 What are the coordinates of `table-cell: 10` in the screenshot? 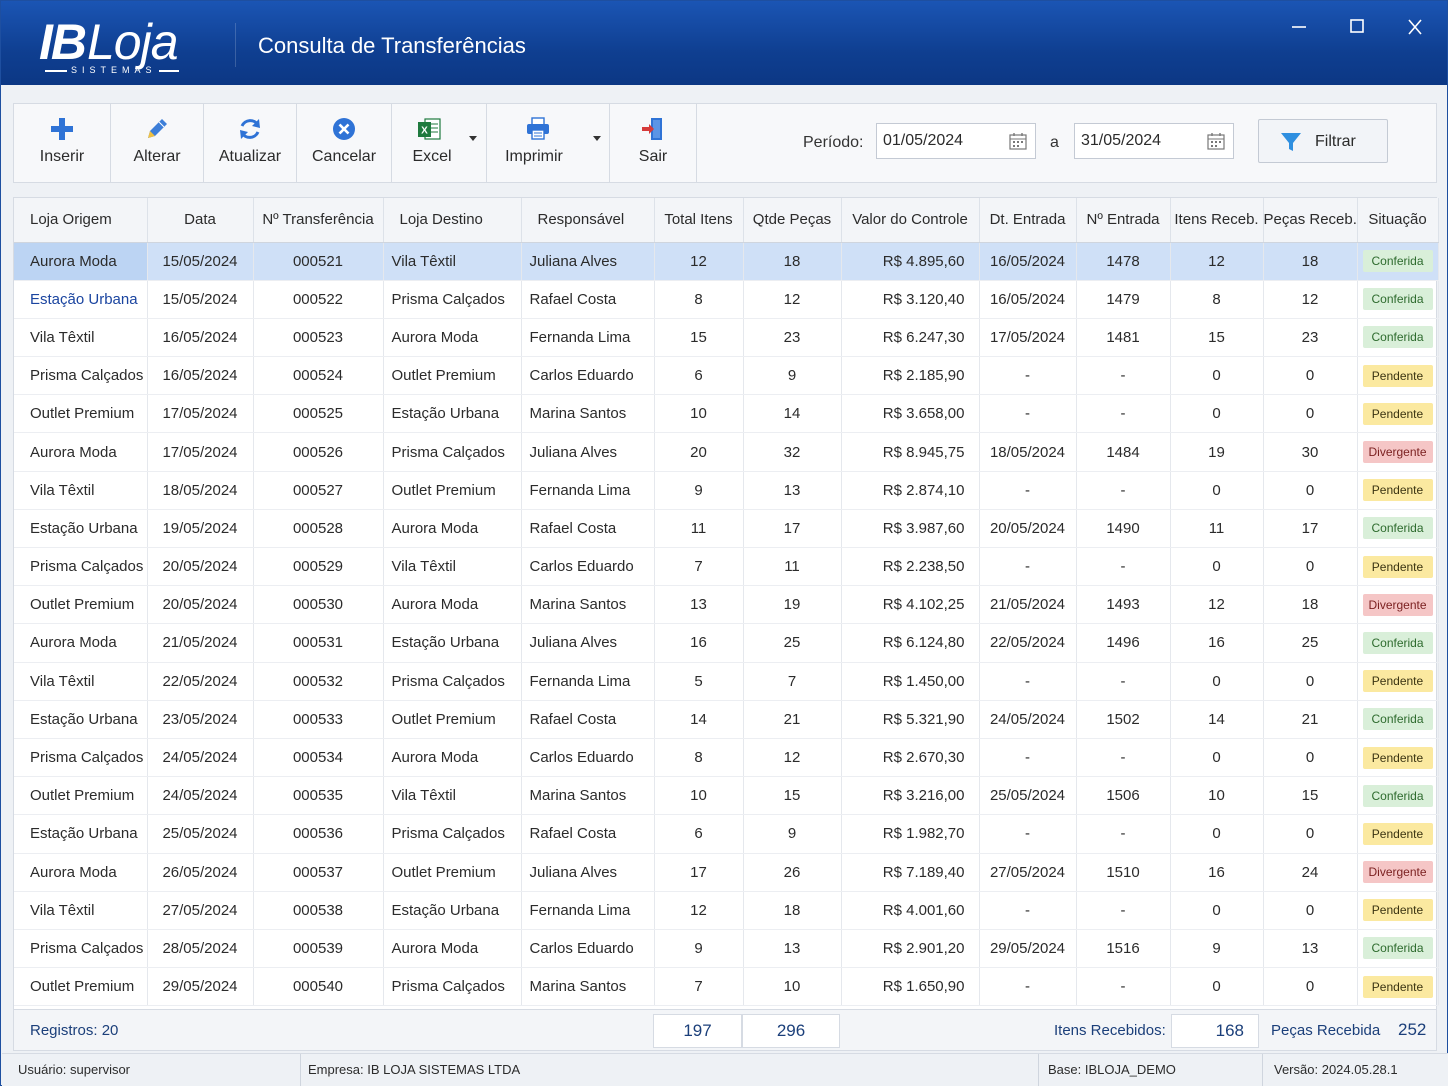 It's located at (699, 796).